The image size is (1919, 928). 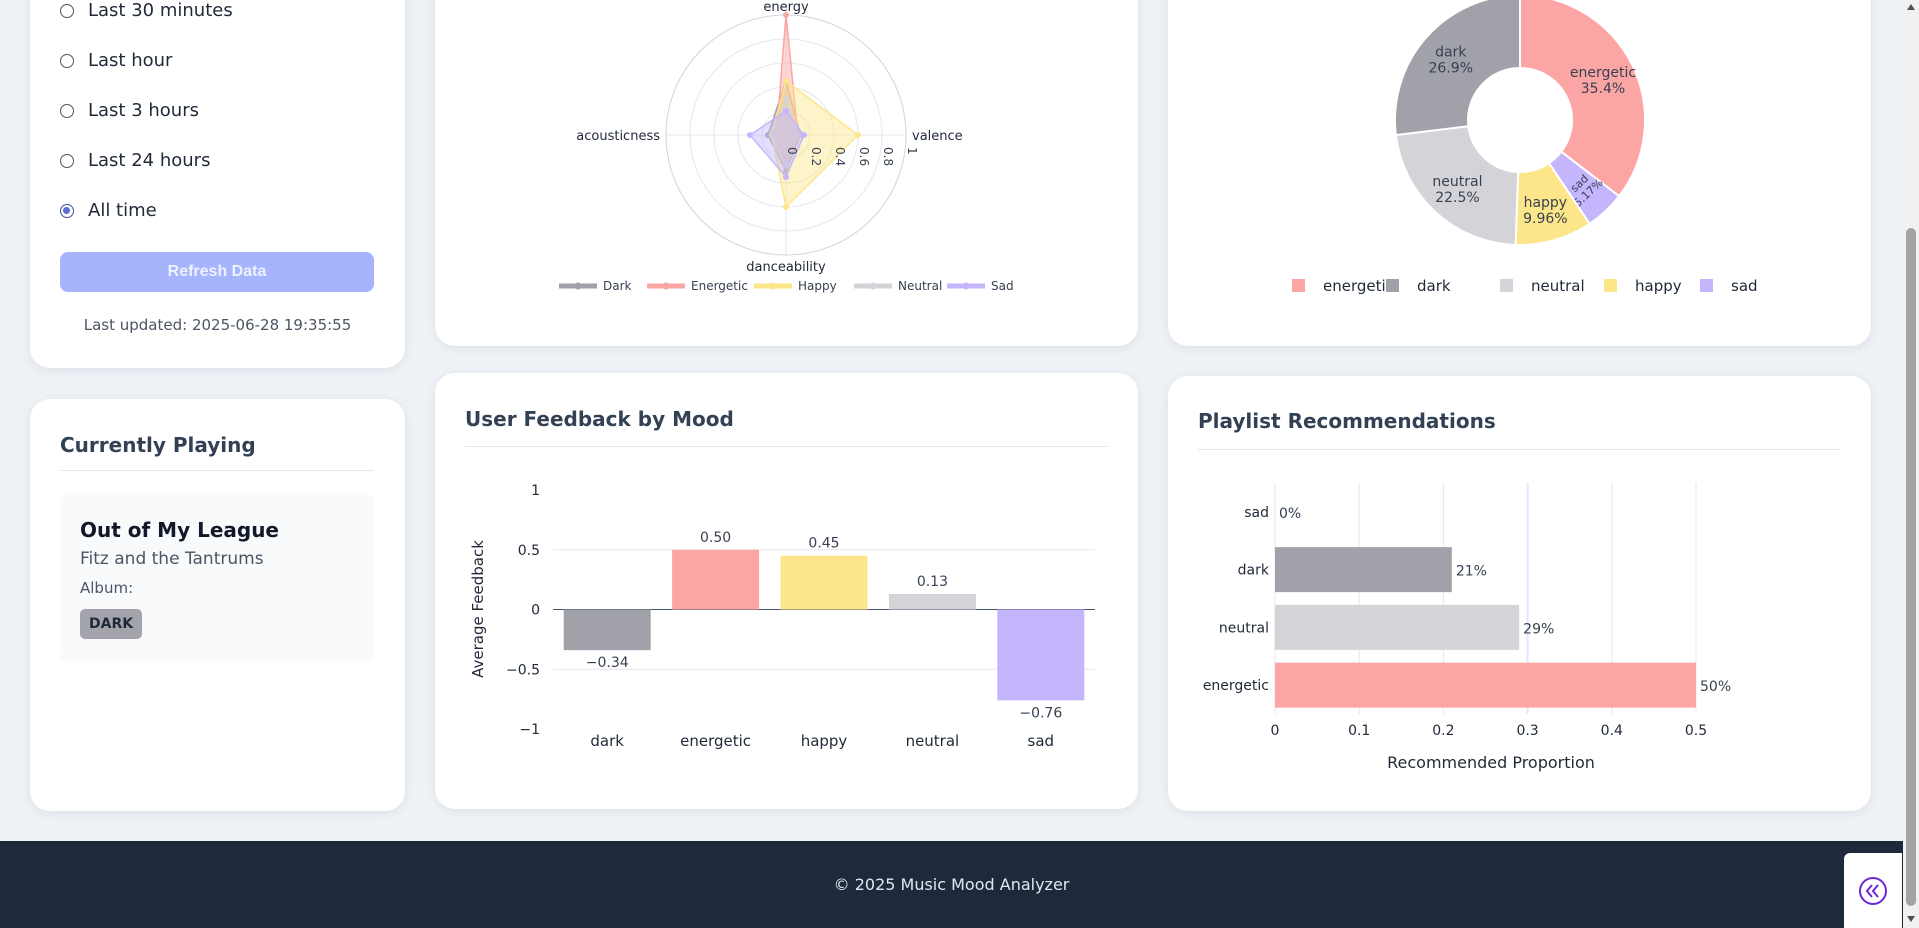 What do you see at coordinates (529, 730) in the screenshot?
I see `y-tick-label: −1` at bounding box center [529, 730].